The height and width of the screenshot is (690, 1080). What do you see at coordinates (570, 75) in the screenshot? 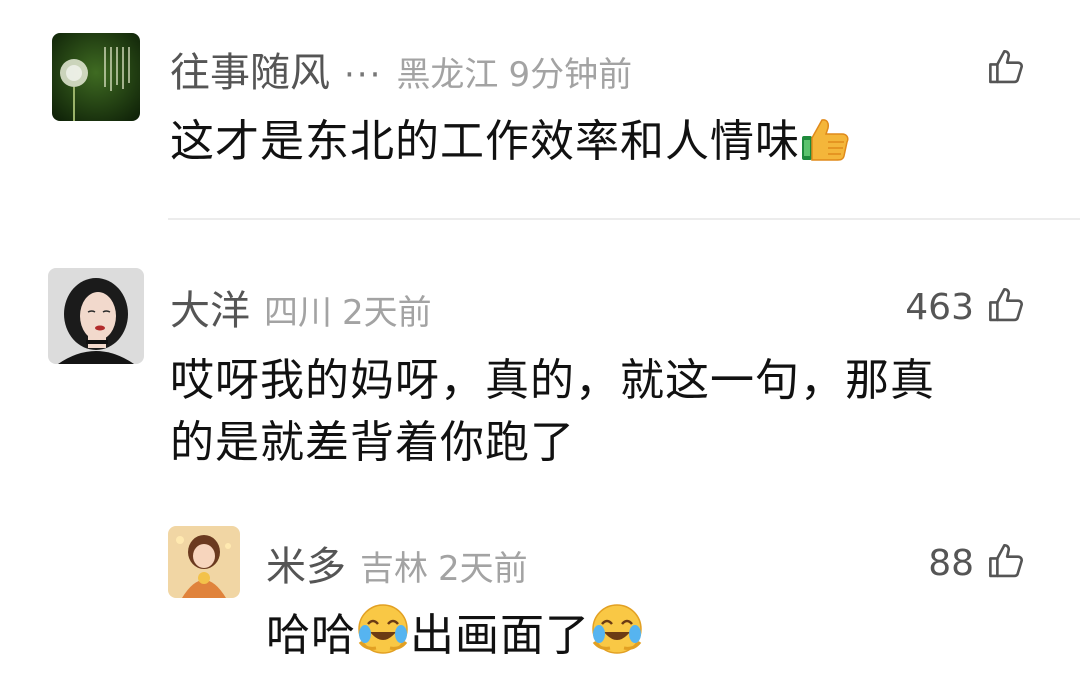
I see `timestamp: 9分钟前` at bounding box center [570, 75].